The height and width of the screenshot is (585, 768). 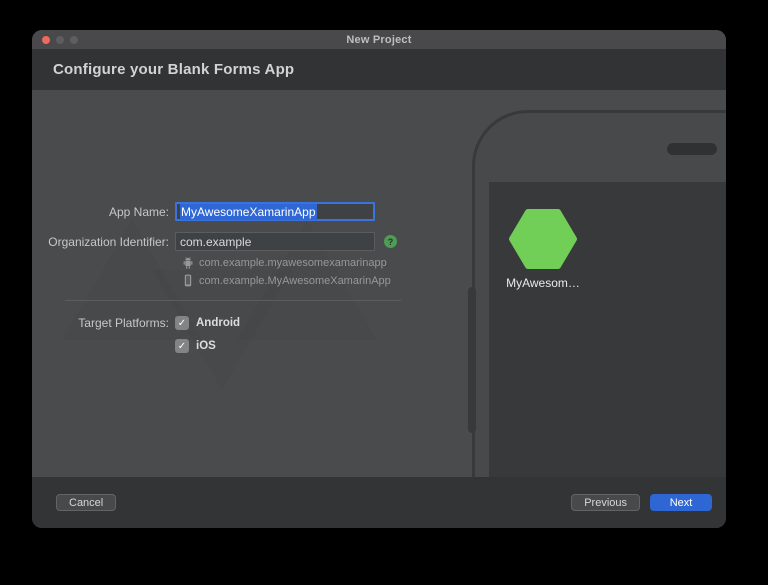 What do you see at coordinates (206, 346) in the screenshot?
I see `ios-checkbox-label: iOS` at bounding box center [206, 346].